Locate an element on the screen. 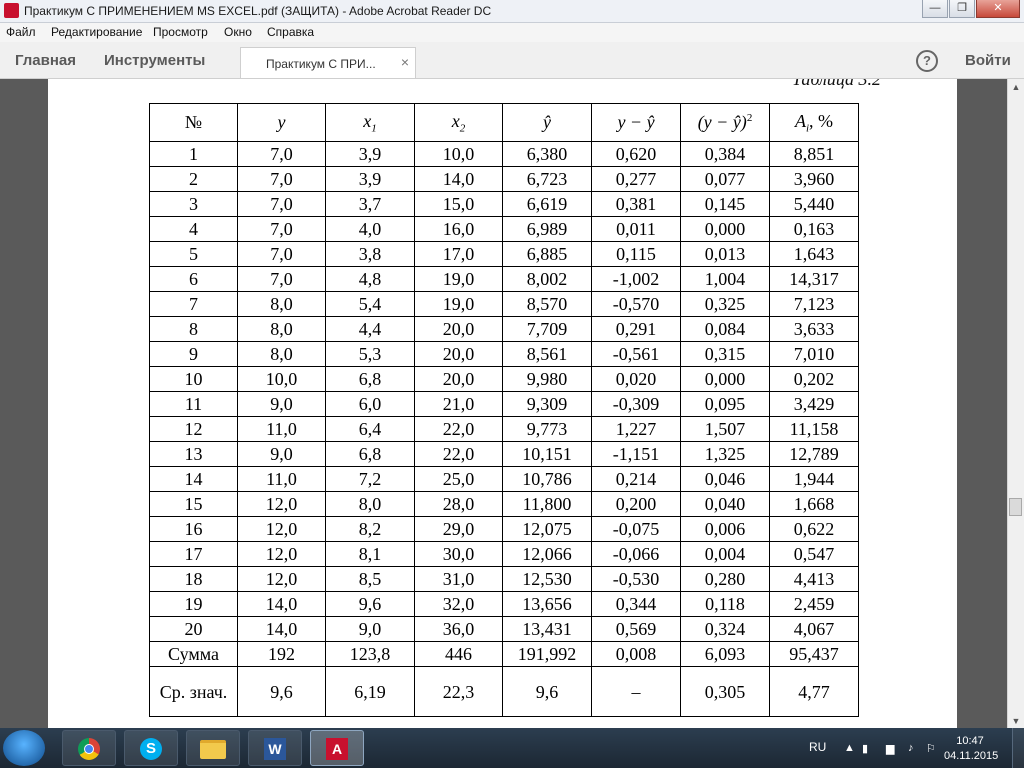 The height and width of the screenshot is (768, 1024). show-hidden-icons-icon: ▲ is located at coordinates (849, 748).